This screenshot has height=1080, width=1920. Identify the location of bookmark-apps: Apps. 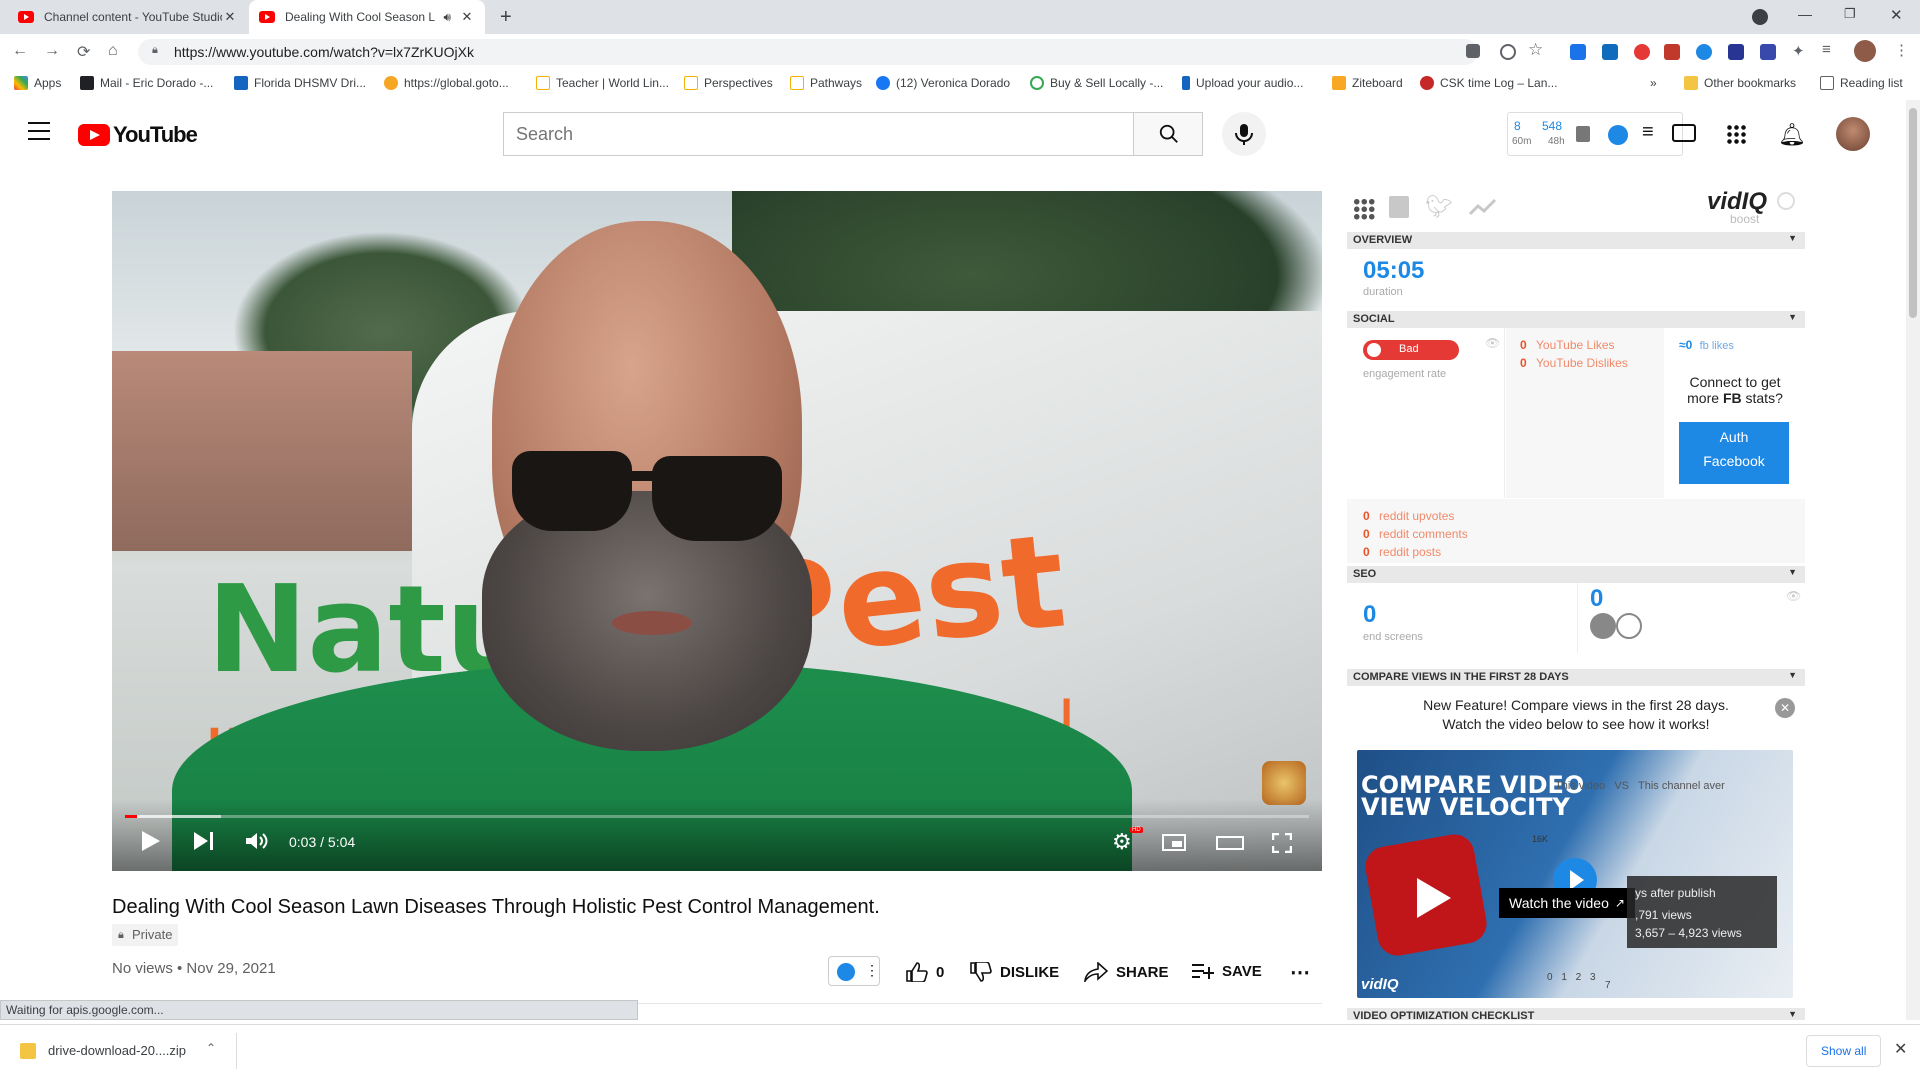
(37, 83).